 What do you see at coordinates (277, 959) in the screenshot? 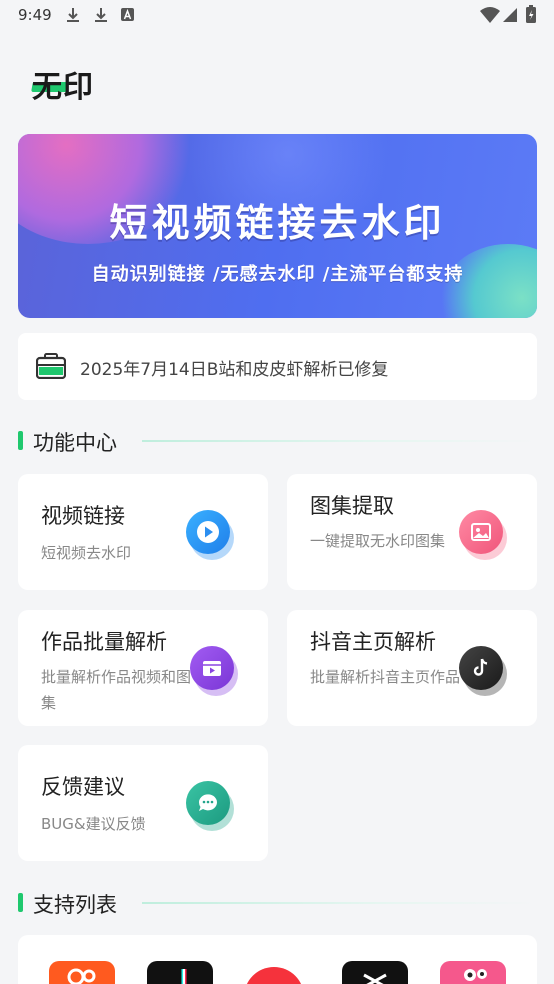
I see `support-list` at bounding box center [277, 959].